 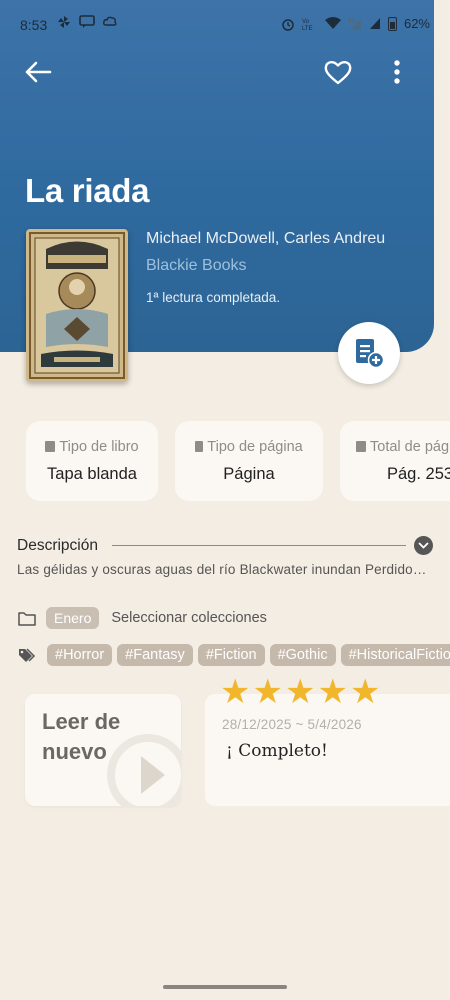 What do you see at coordinates (332, 23) in the screenshot?
I see `wifi-icon` at bounding box center [332, 23].